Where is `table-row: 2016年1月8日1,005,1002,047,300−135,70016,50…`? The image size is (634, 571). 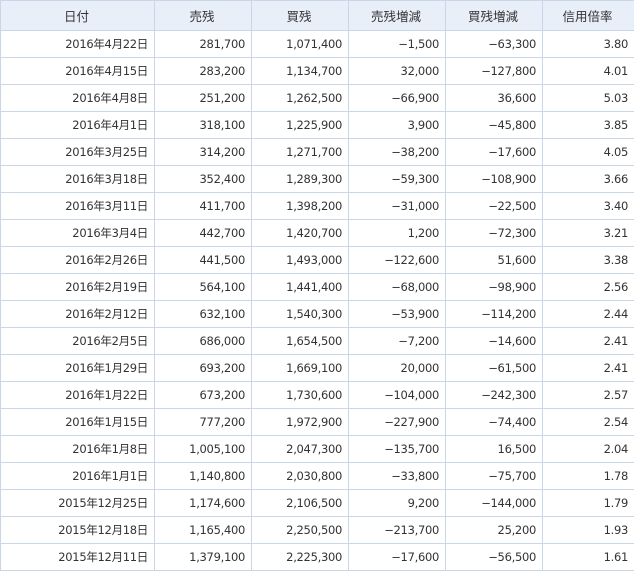 table-row: 2016年1月8日1,005,1002,047,300−135,70016,50… is located at coordinates (317, 449).